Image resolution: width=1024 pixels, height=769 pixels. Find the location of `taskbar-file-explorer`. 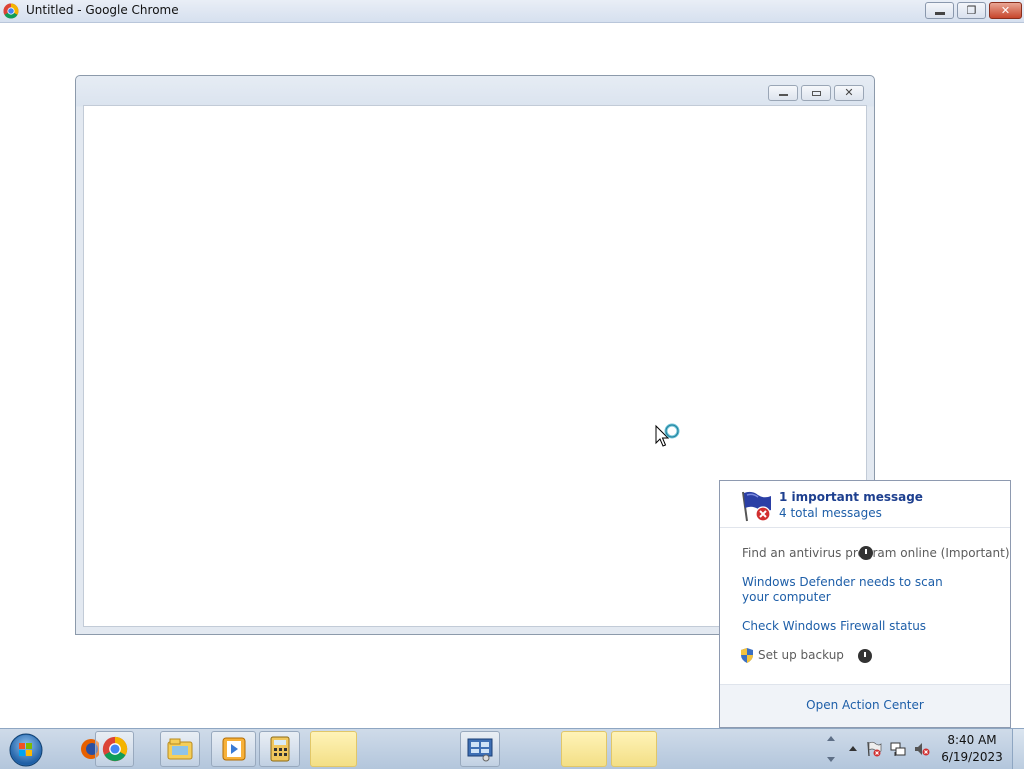

taskbar-file-explorer is located at coordinates (180, 749).